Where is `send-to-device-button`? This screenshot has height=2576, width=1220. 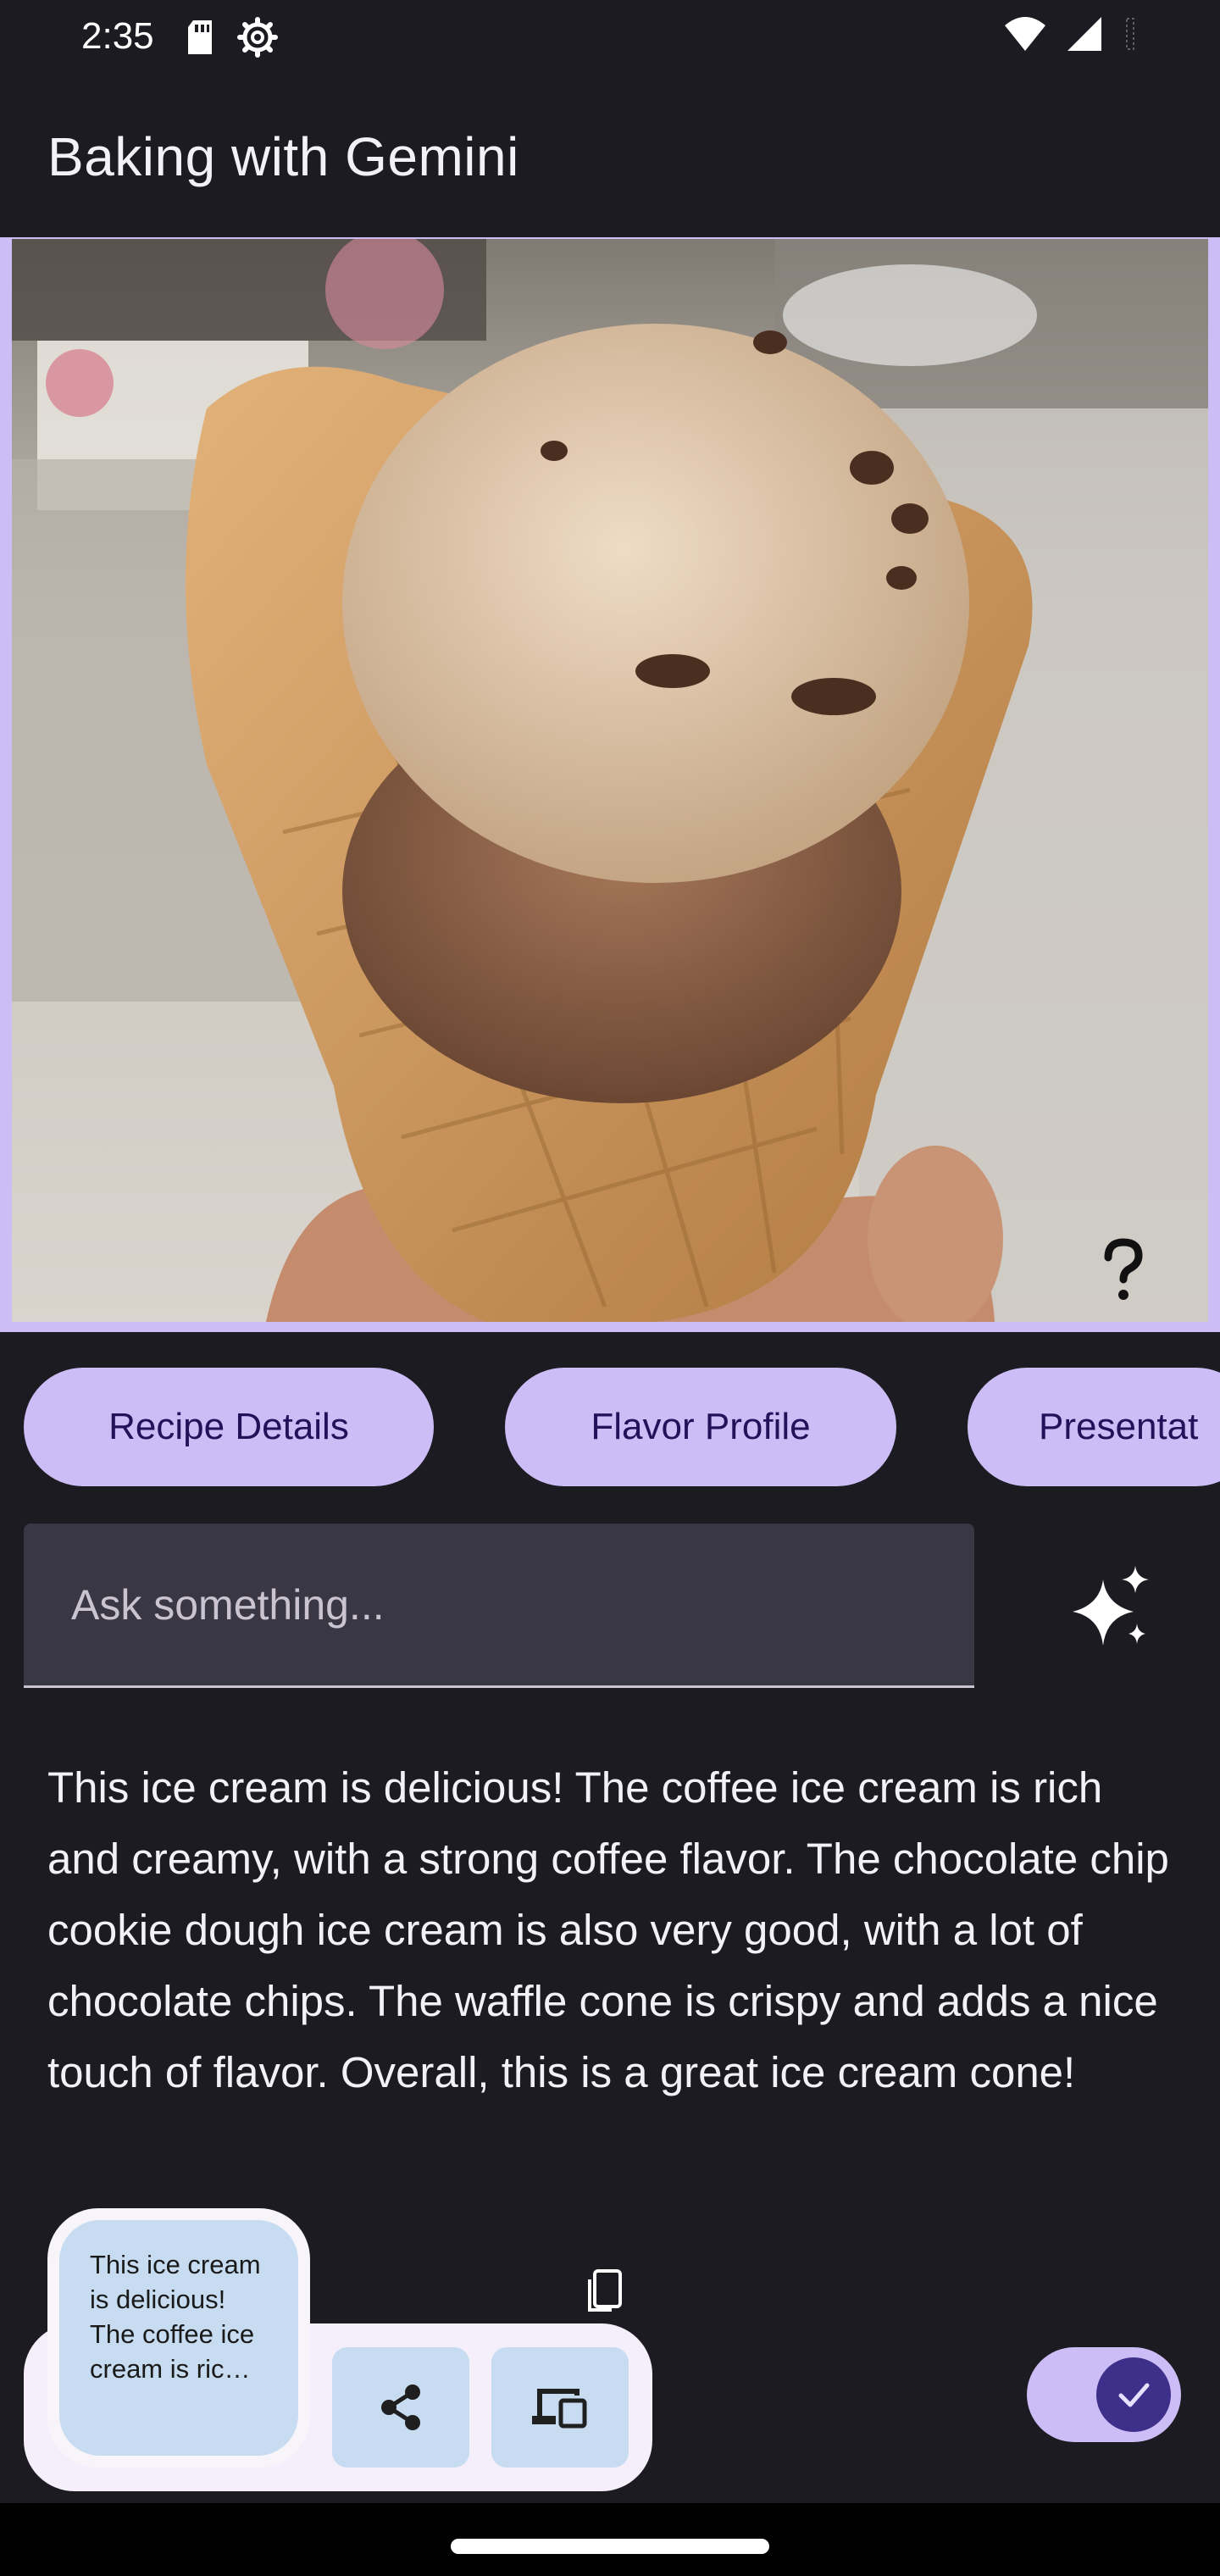 send-to-device-button is located at coordinates (560, 2407).